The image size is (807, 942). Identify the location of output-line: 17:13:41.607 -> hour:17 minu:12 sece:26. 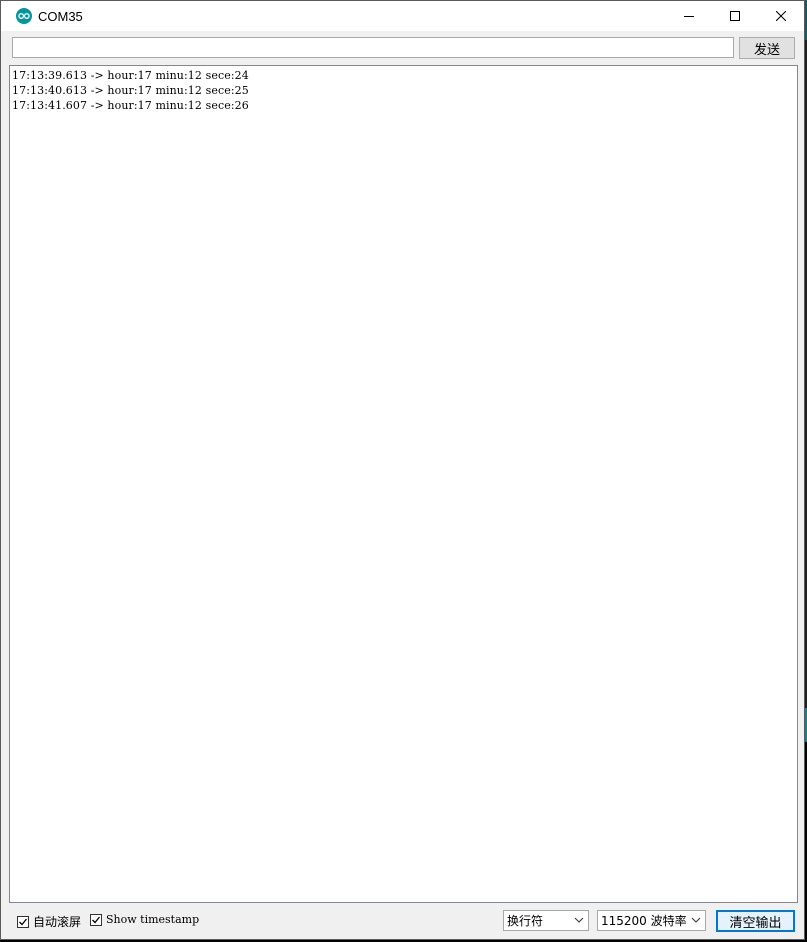
(130, 105).